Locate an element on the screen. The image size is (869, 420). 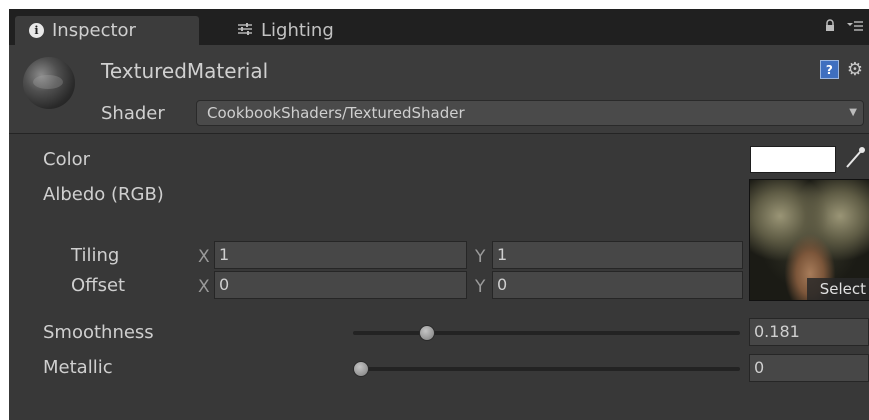
shader-dropdown: CookbookShaders/TexturedShader ▼ is located at coordinates (530, 113).